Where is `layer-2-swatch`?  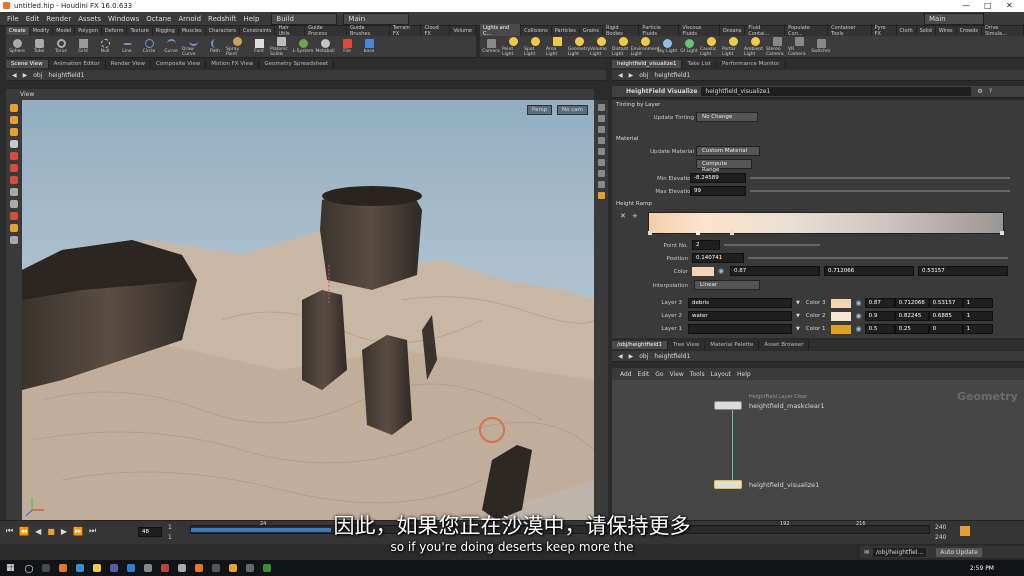 layer-2-swatch is located at coordinates (841, 316).